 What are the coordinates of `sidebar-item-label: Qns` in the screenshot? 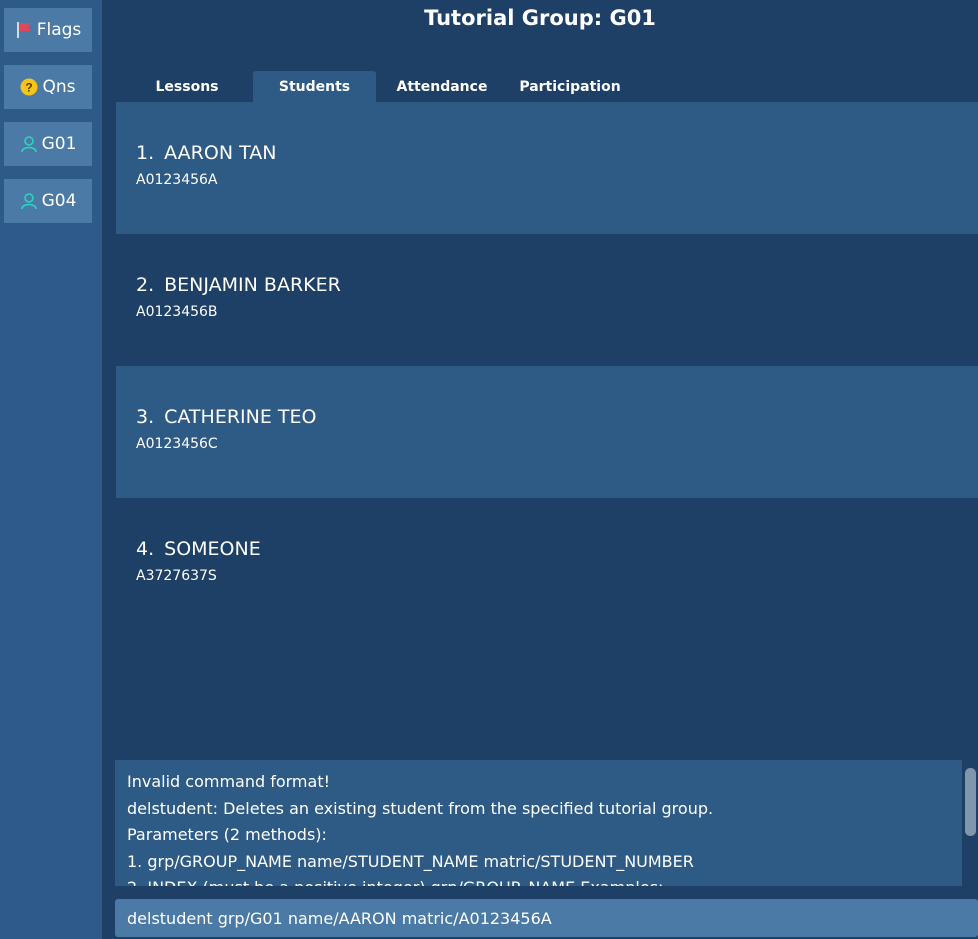 It's located at (59, 87).